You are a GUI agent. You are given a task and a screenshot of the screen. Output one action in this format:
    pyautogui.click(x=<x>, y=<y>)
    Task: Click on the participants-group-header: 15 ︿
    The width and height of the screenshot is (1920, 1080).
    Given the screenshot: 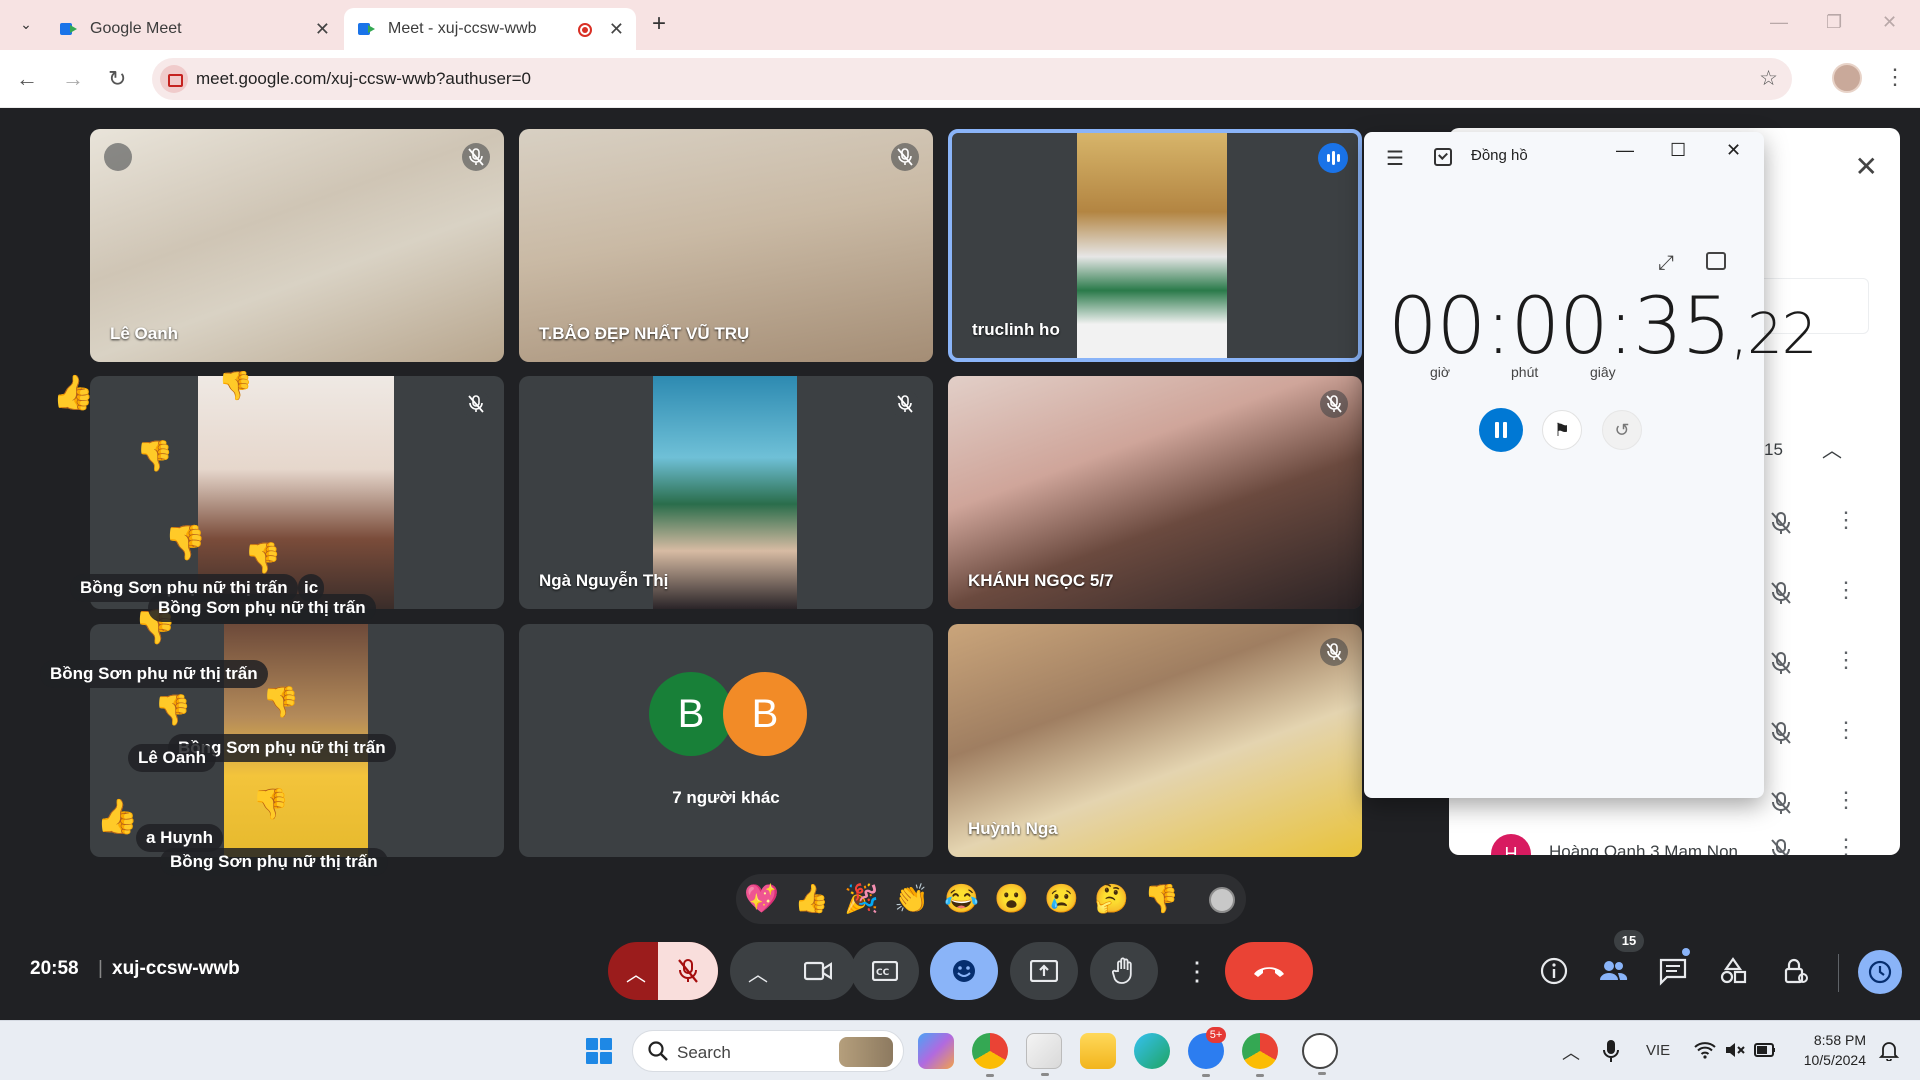 What is the action you would take?
    pyautogui.click(x=1819, y=451)
    